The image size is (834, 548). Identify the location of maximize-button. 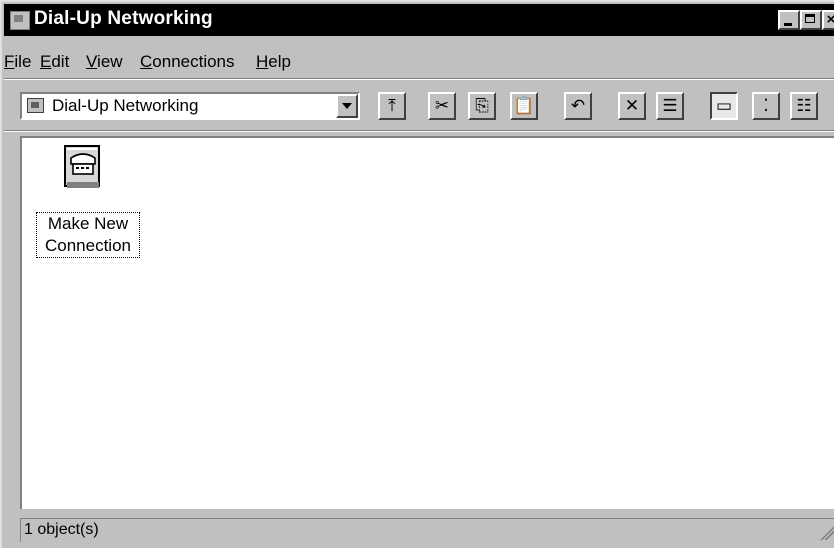
(811, 20).